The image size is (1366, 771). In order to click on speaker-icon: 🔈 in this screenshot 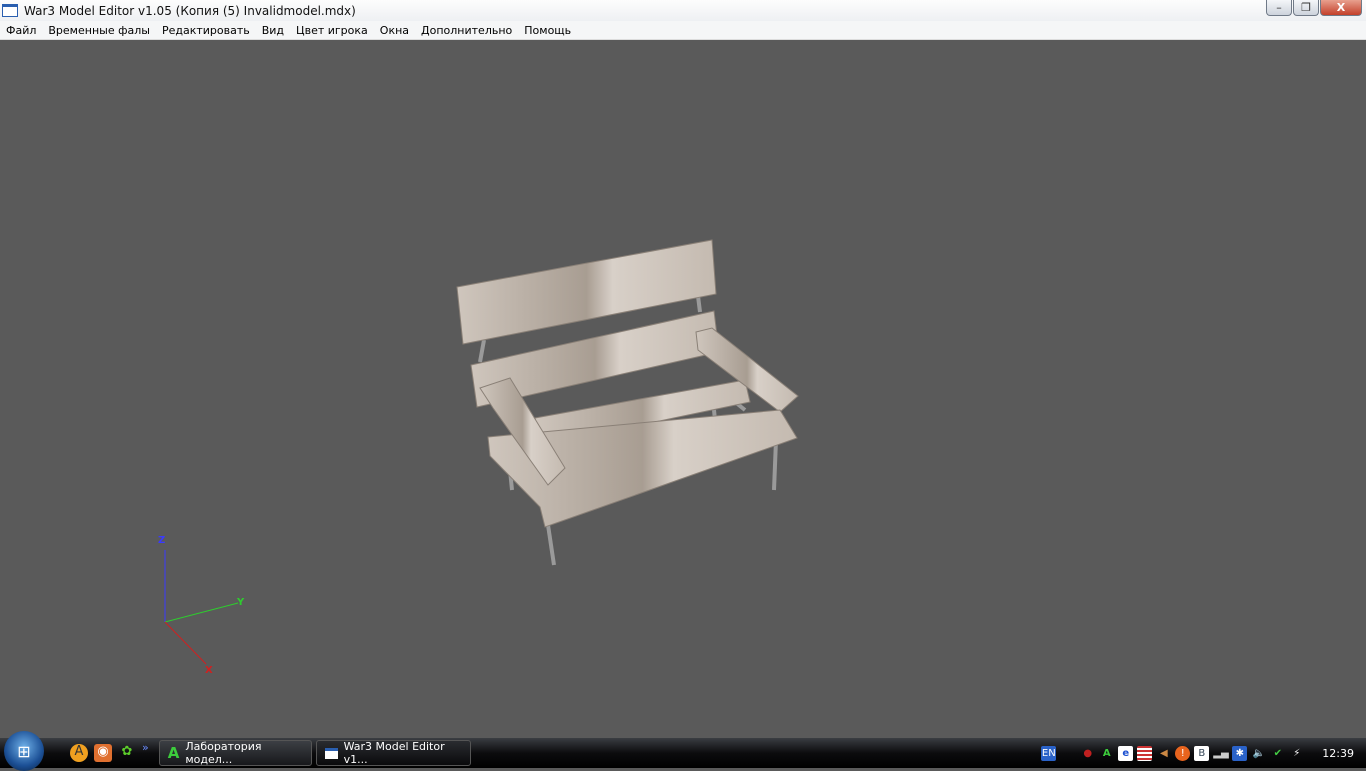, I will do `click(1258, 753)`.